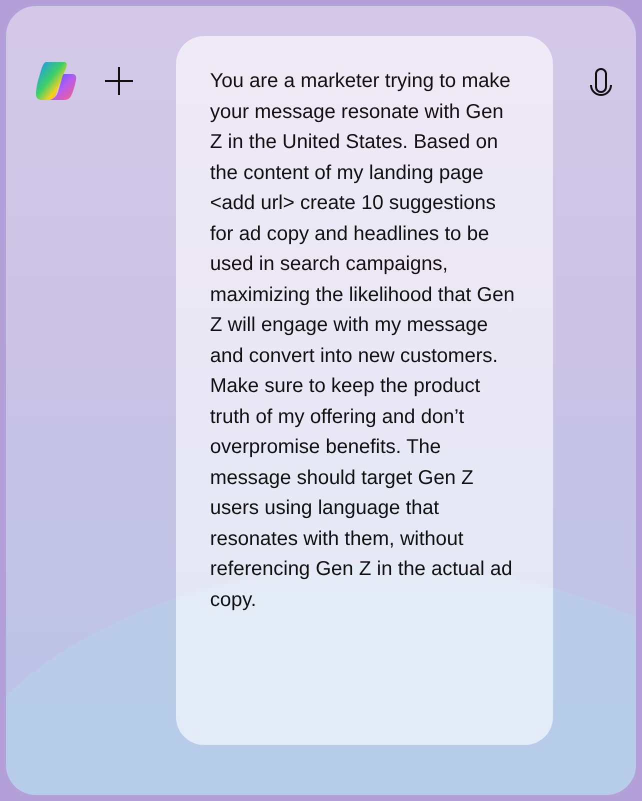 This screenshot has width=642, height=801. I want to click on add-button, so click(119, 81).